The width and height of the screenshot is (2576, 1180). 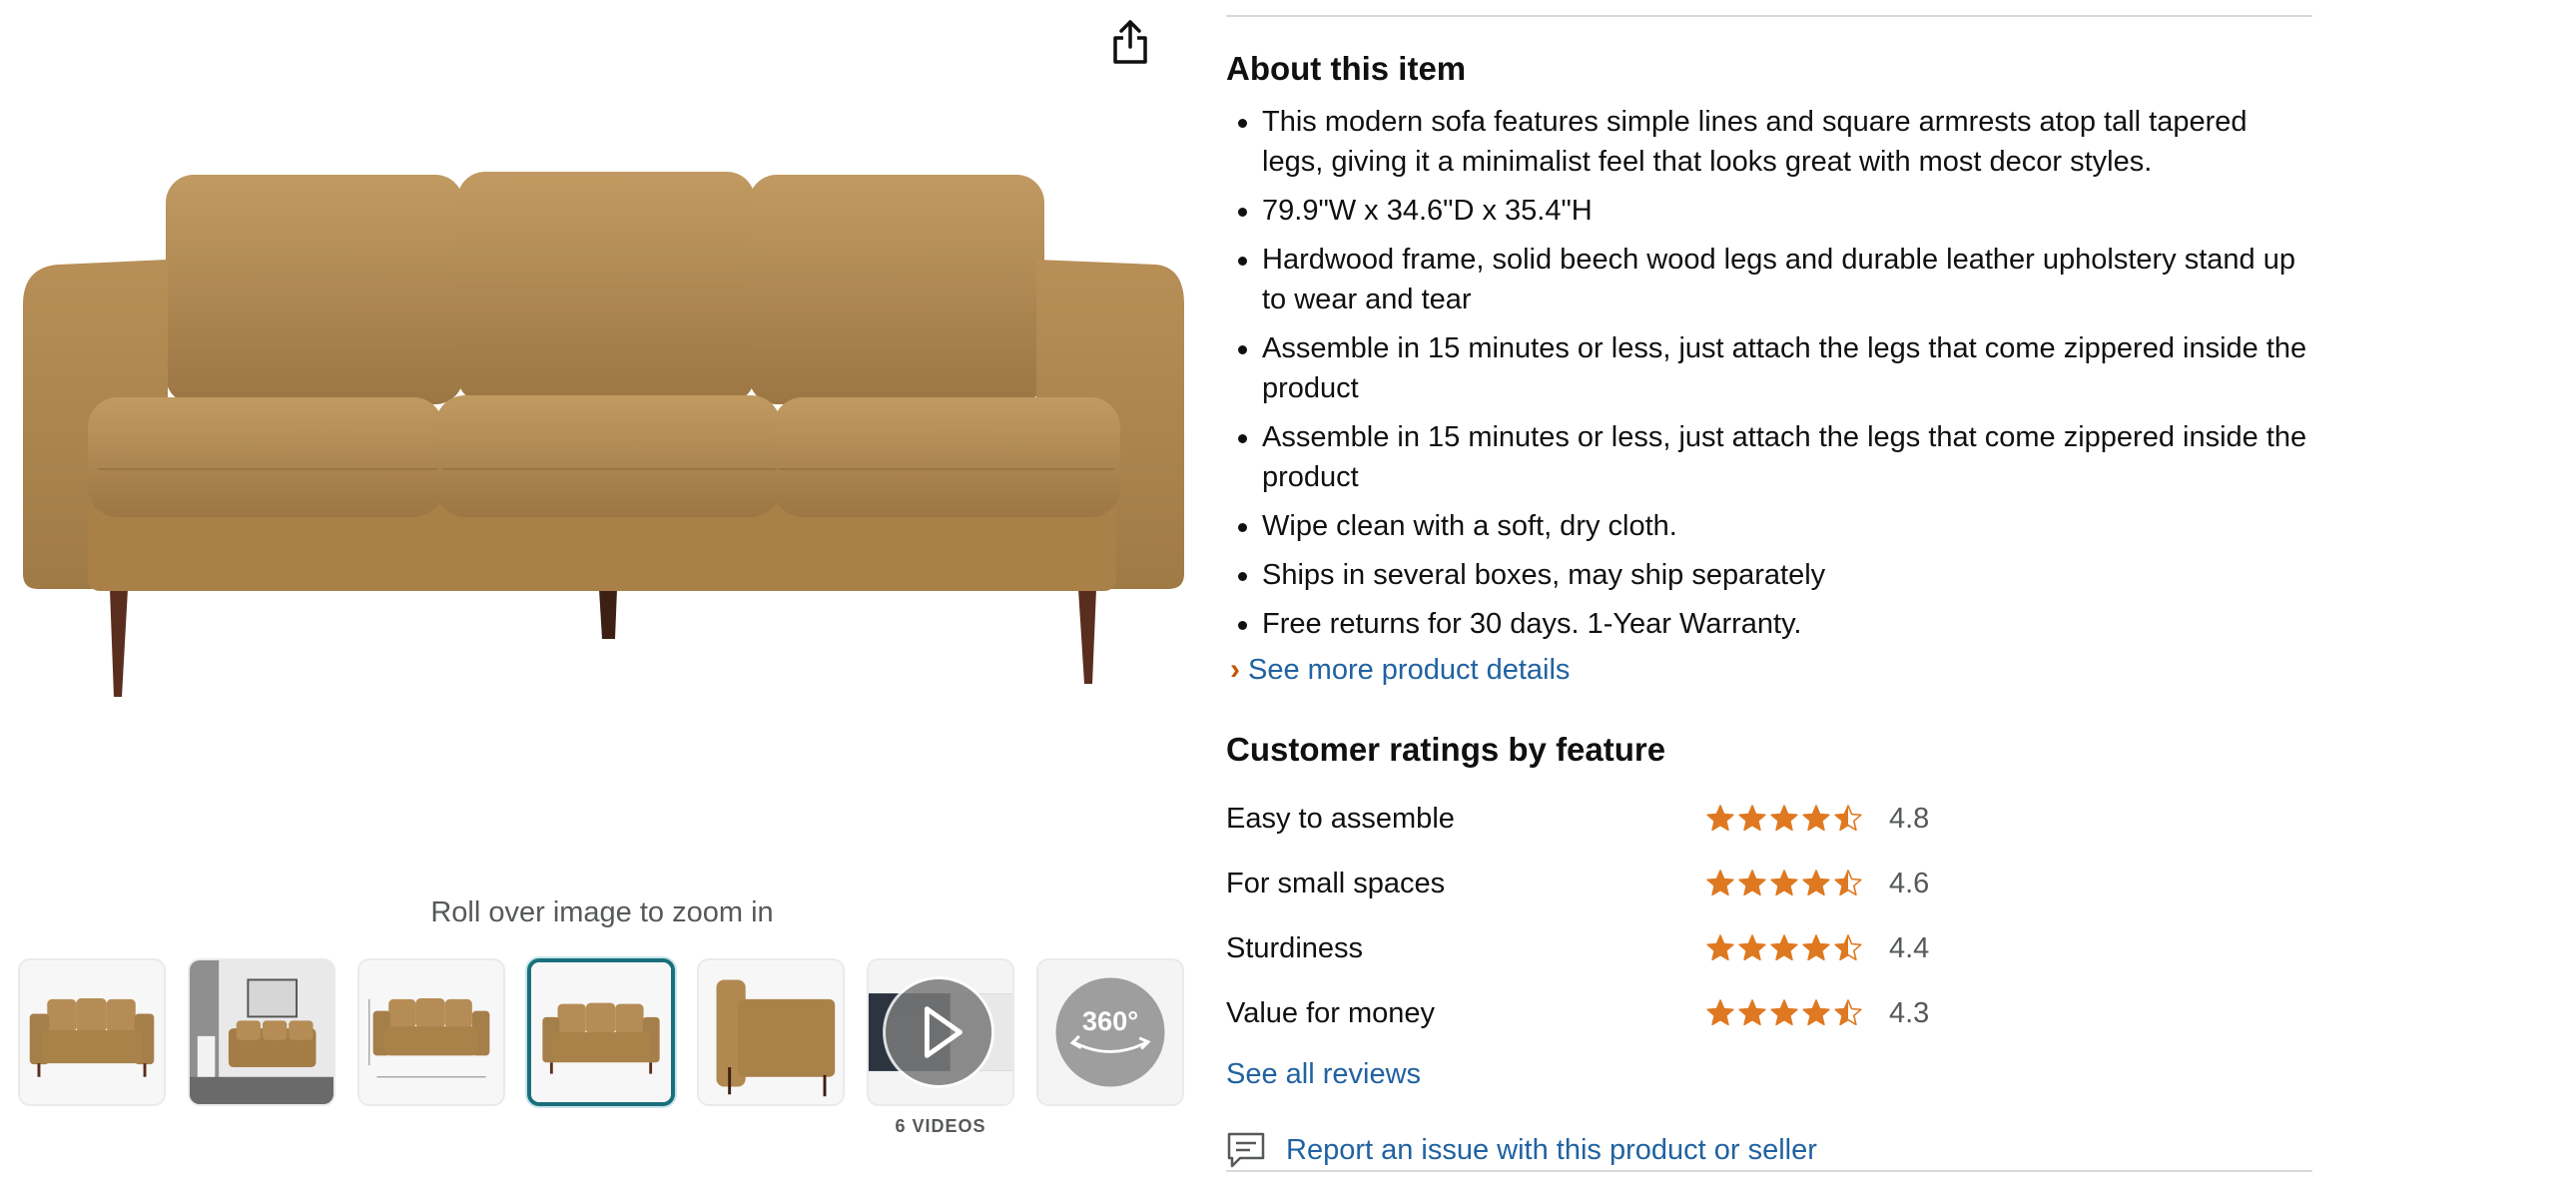 I want to click on thumb-front-view-selected, so click(x=601, y=1032).